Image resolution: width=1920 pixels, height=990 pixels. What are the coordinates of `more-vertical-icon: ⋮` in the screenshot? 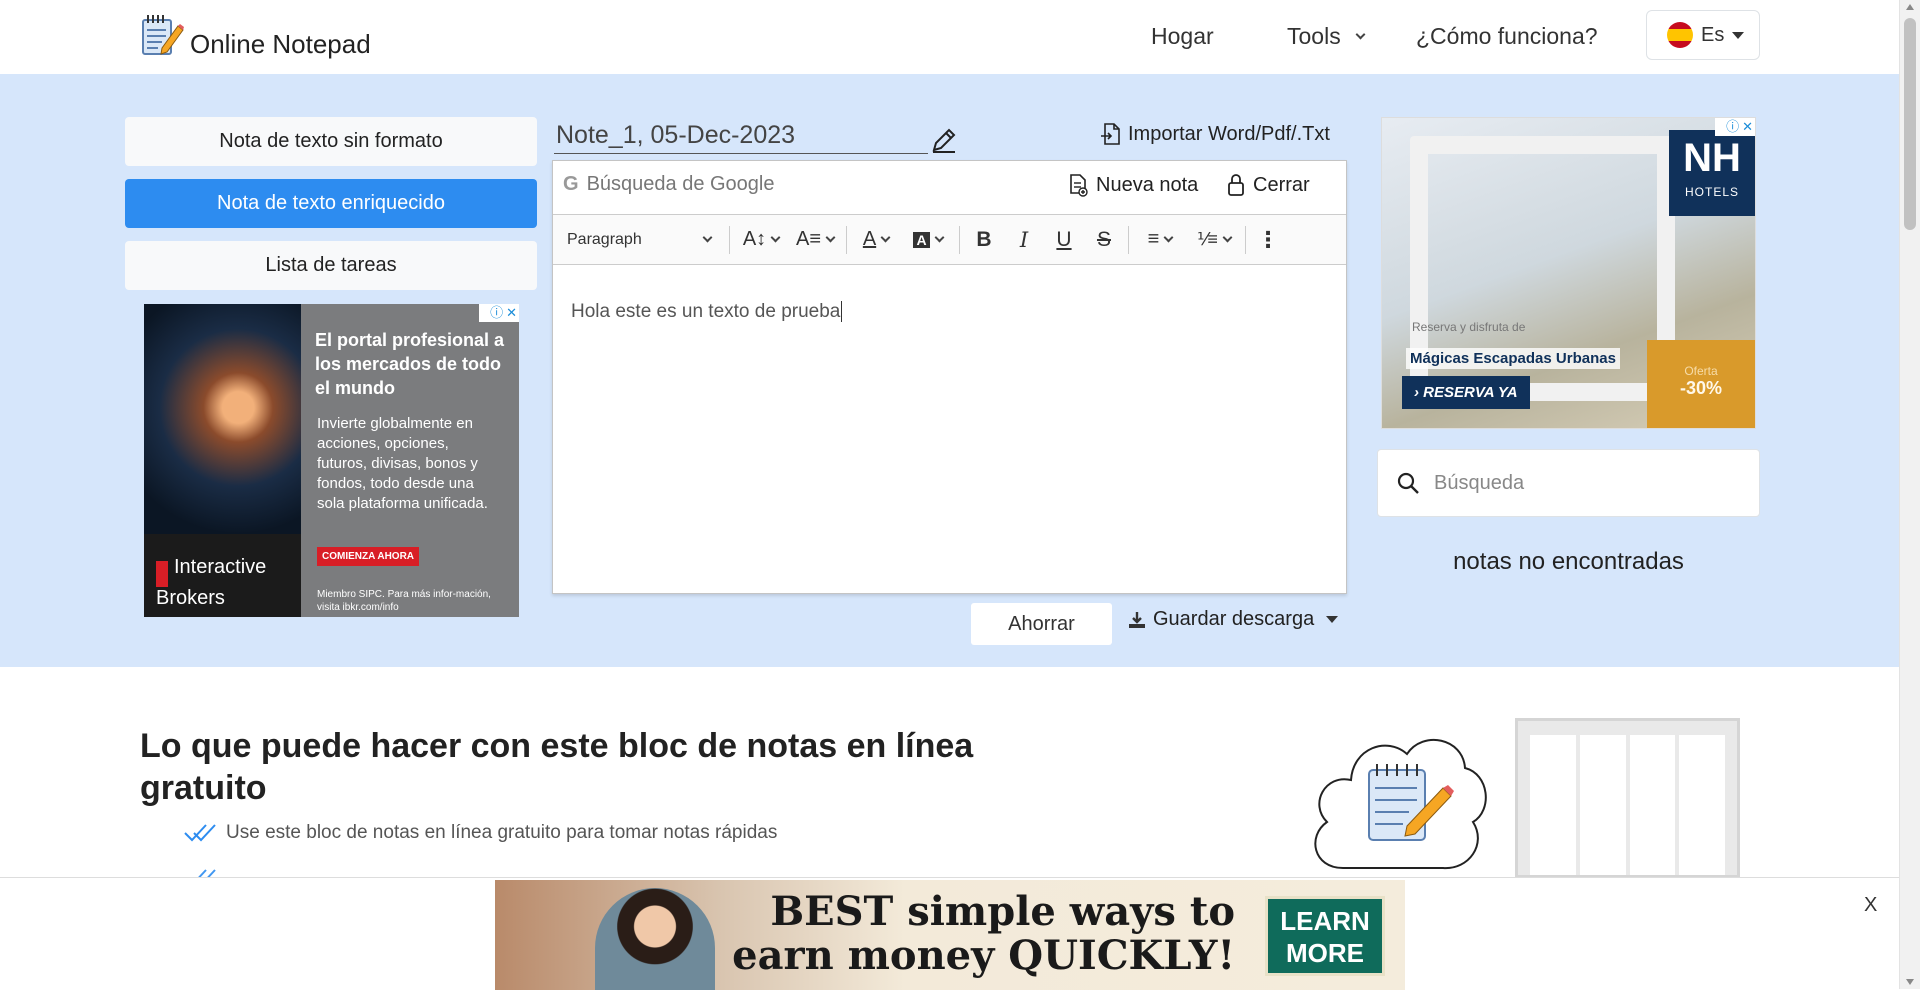 It's located at (1268, 239).